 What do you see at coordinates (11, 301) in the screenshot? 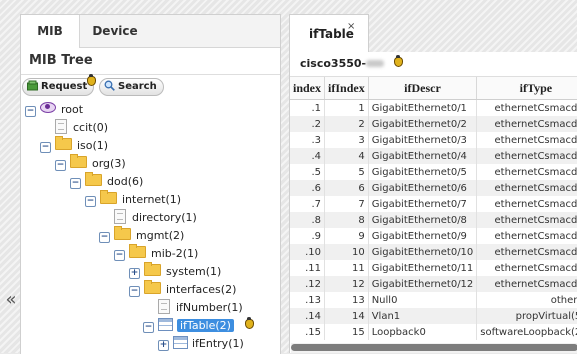
I see `collapse-panel-button: «` at bounding box center [11, 301].